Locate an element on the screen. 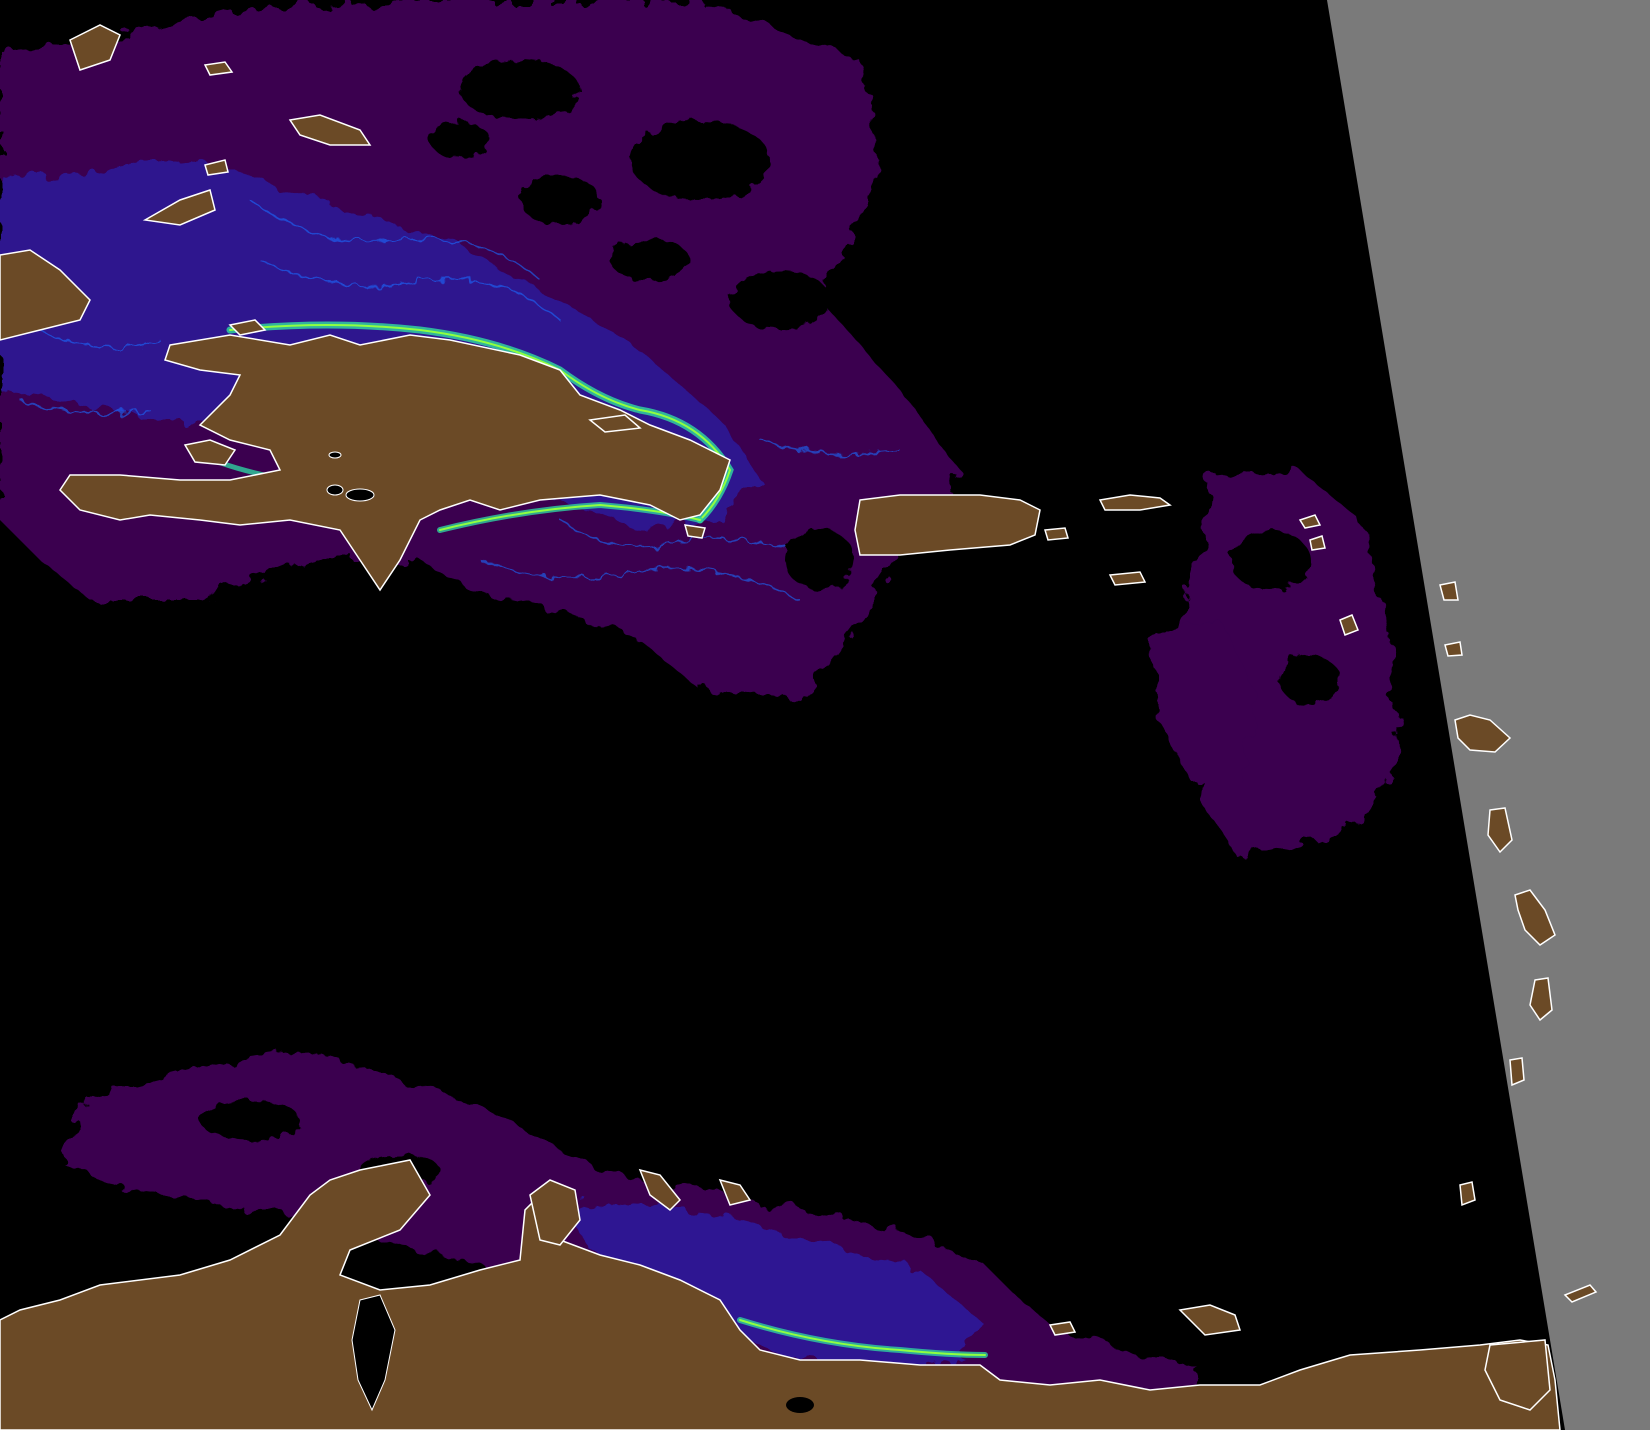 Image resolution: width=1650 pixels, height=1430 pixels. small-island-south is located at coordinates (1062, 1328).